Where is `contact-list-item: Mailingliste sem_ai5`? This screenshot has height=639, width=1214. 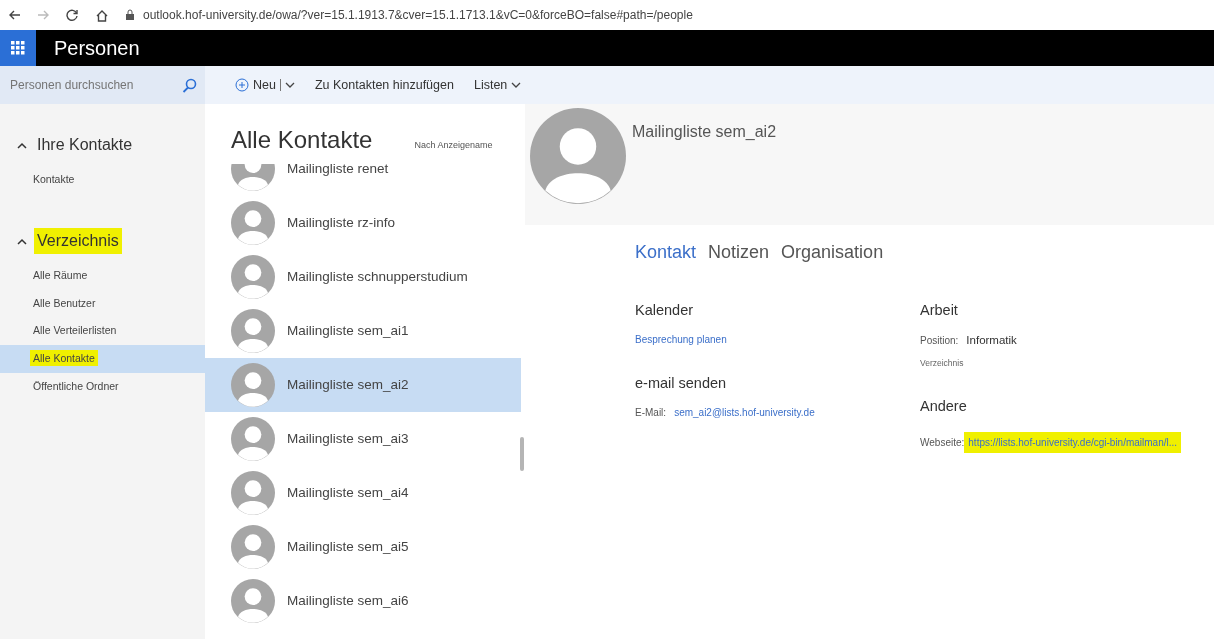 contact-list-item: Mailingliste sem_ai5 is located at coordinates (363, 547).